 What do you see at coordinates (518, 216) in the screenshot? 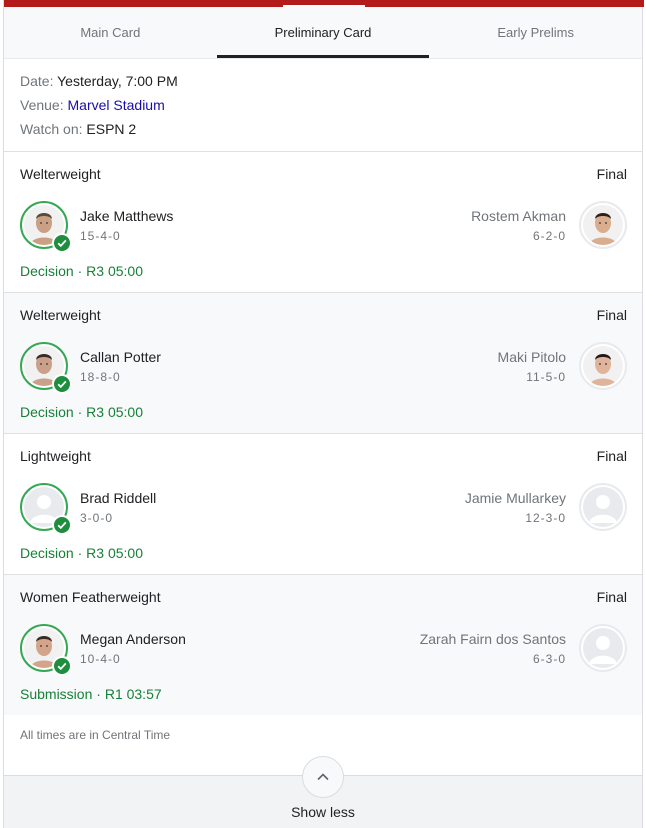
I see `loser-name: Rostem Akman` at bounding box center [518, 216].